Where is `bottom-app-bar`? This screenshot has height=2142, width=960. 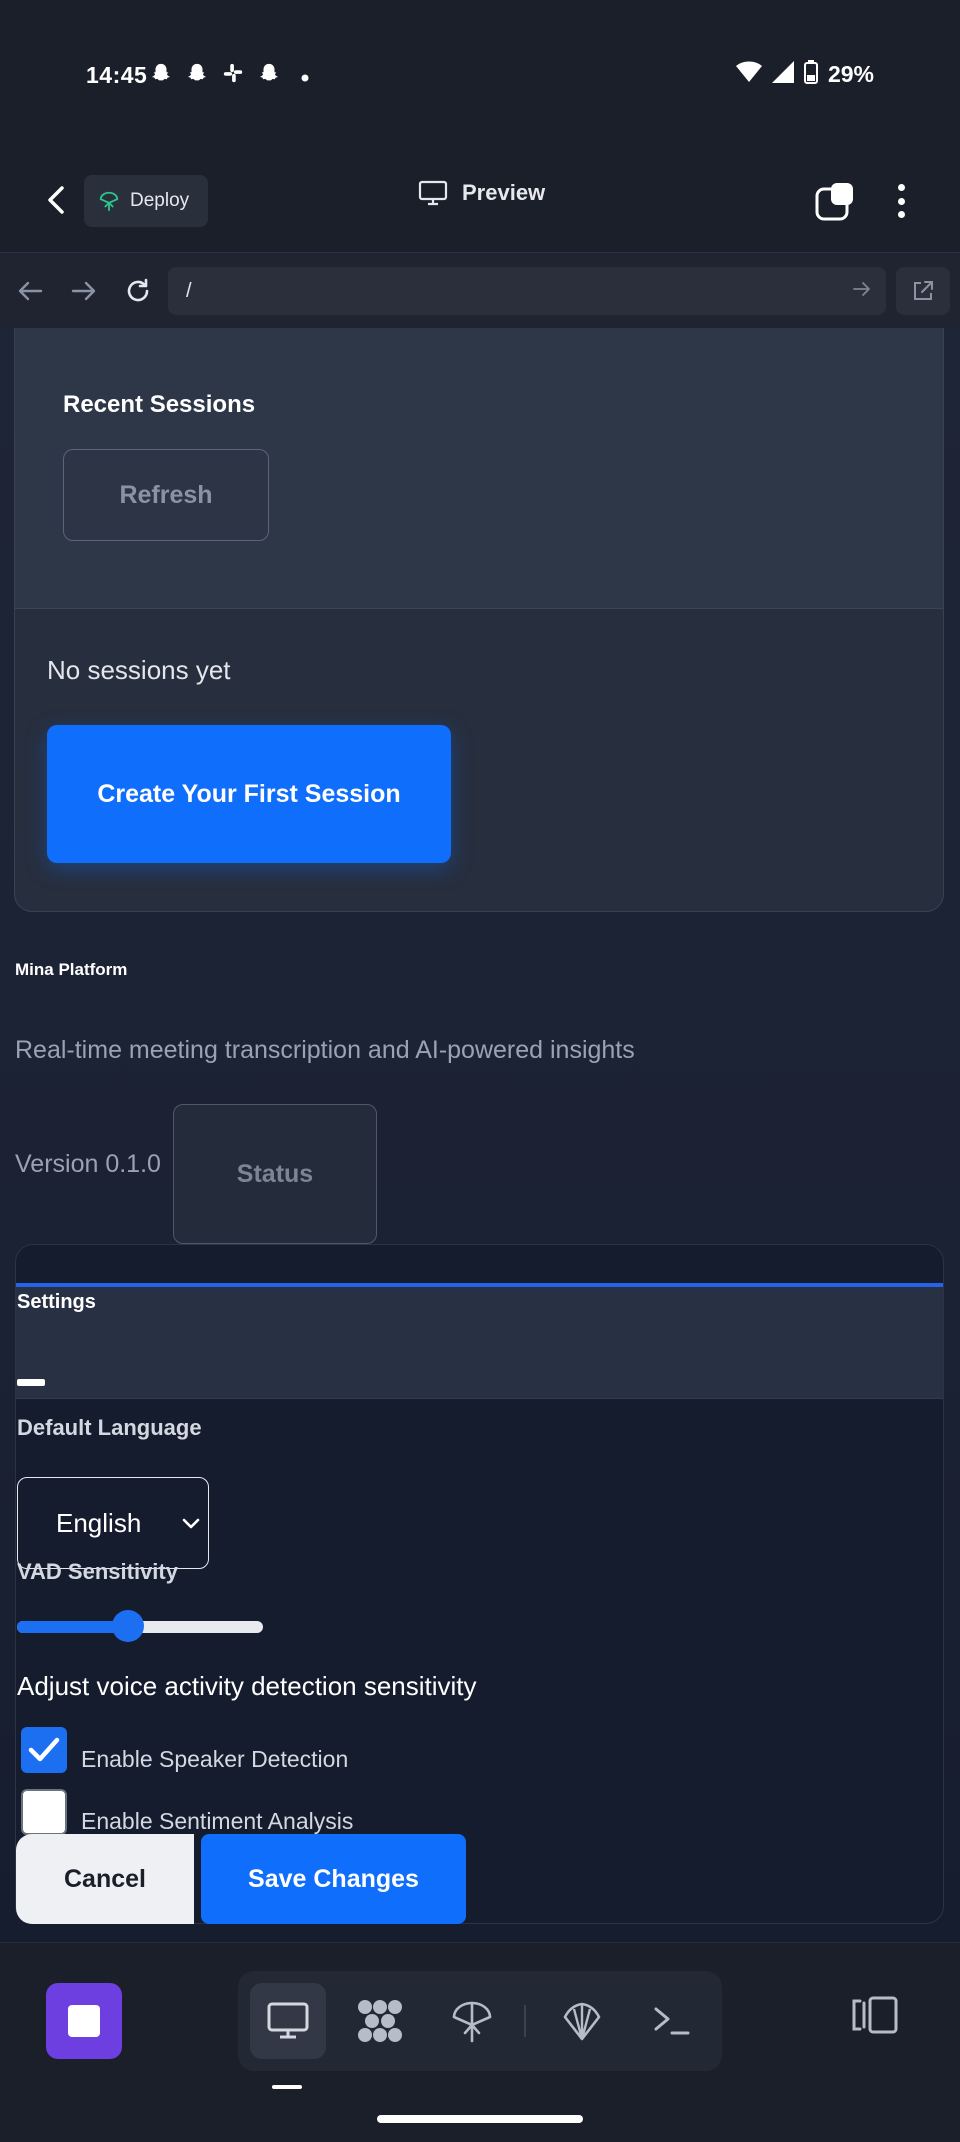
bottom-app-bar is located at coordinates (480, 2042).